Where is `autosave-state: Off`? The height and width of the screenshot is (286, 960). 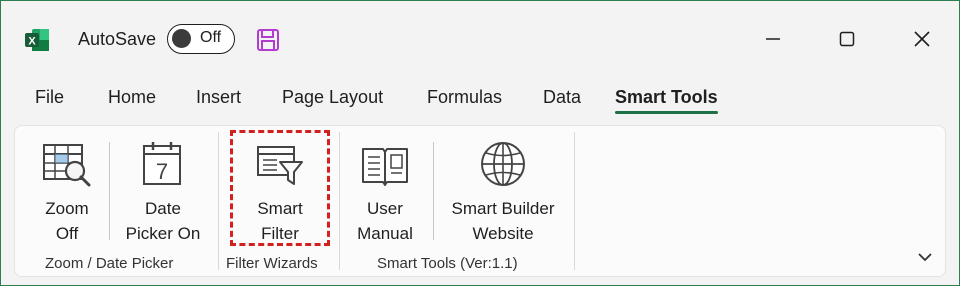
autosave-state: Off is located at coordinates (211, 37).